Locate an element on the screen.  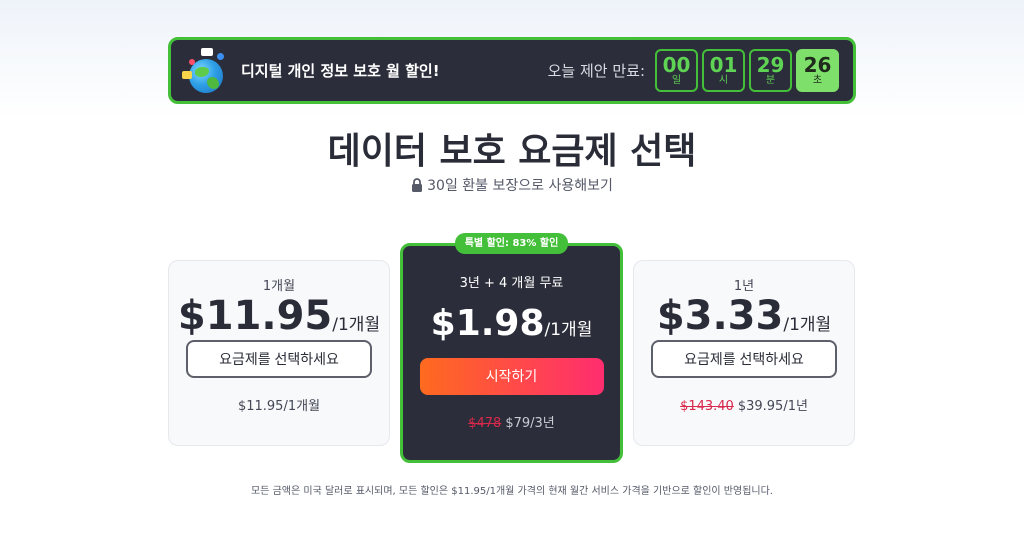
plan-card-1-month: 1개월 $11.95/1개월 요금제를 선택하세요 $11.95/1개월 is located at coordinates (279, 353).